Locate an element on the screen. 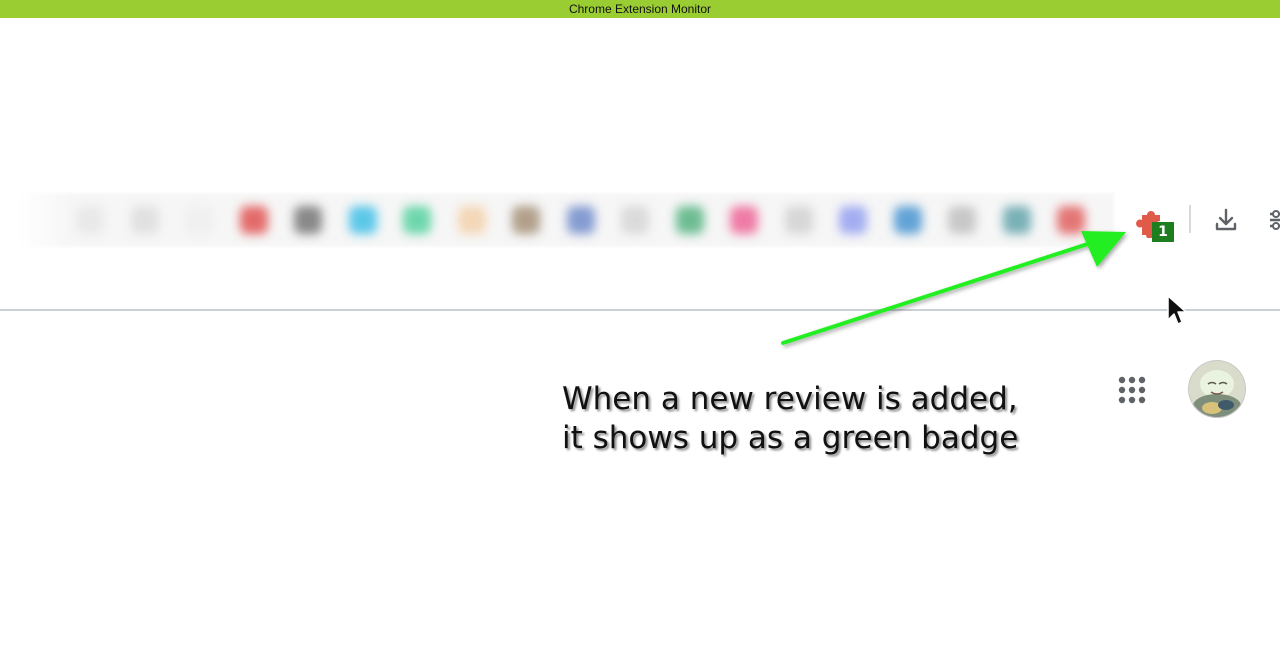 Image resolution: width=1280 pixels, height=658 pixels. chrome-menu-button is located at coordinates (1274, 220).